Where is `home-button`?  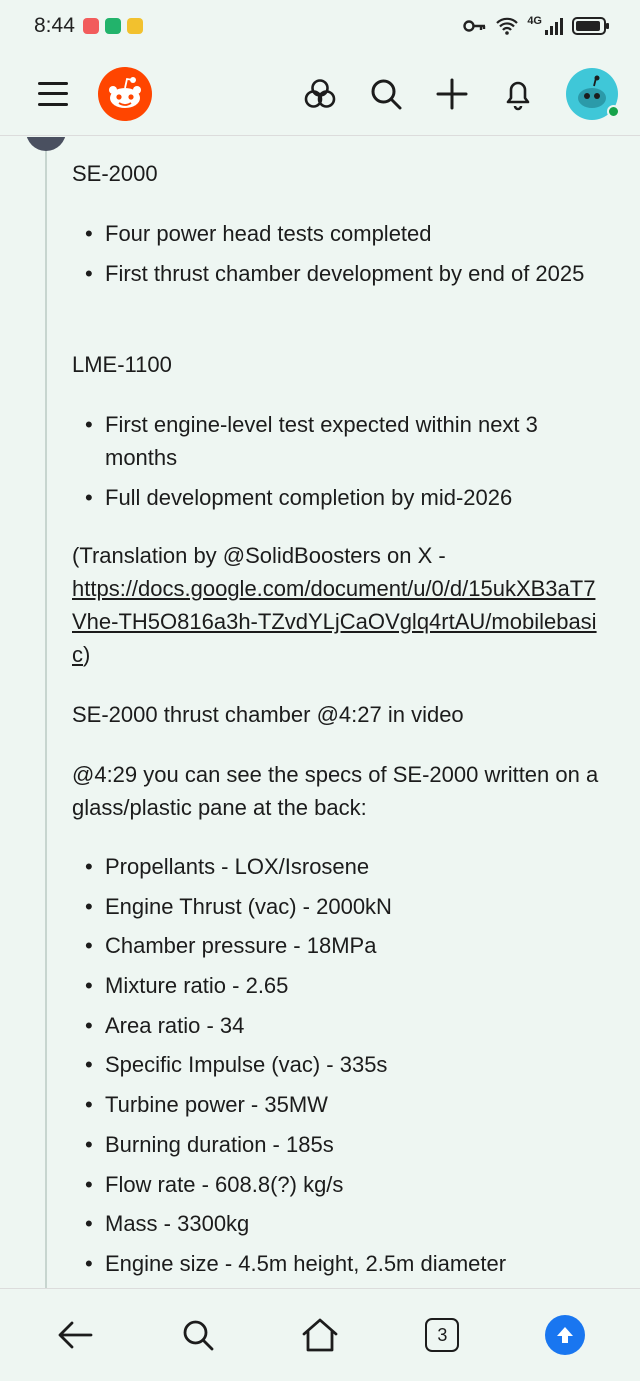
home-button is located at coordinates (320, 1335).